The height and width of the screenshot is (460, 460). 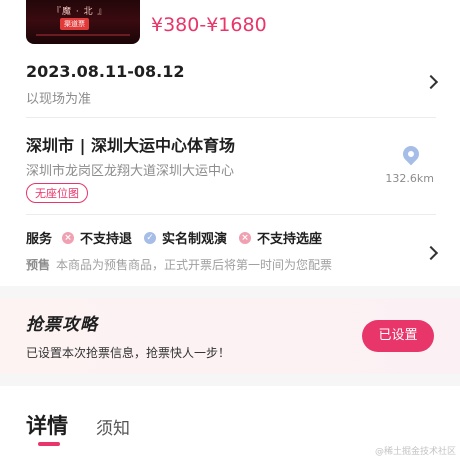 I want to click on event-poster-image: 『魔 · 北 』 渠道票, so click(x=83, y=22).